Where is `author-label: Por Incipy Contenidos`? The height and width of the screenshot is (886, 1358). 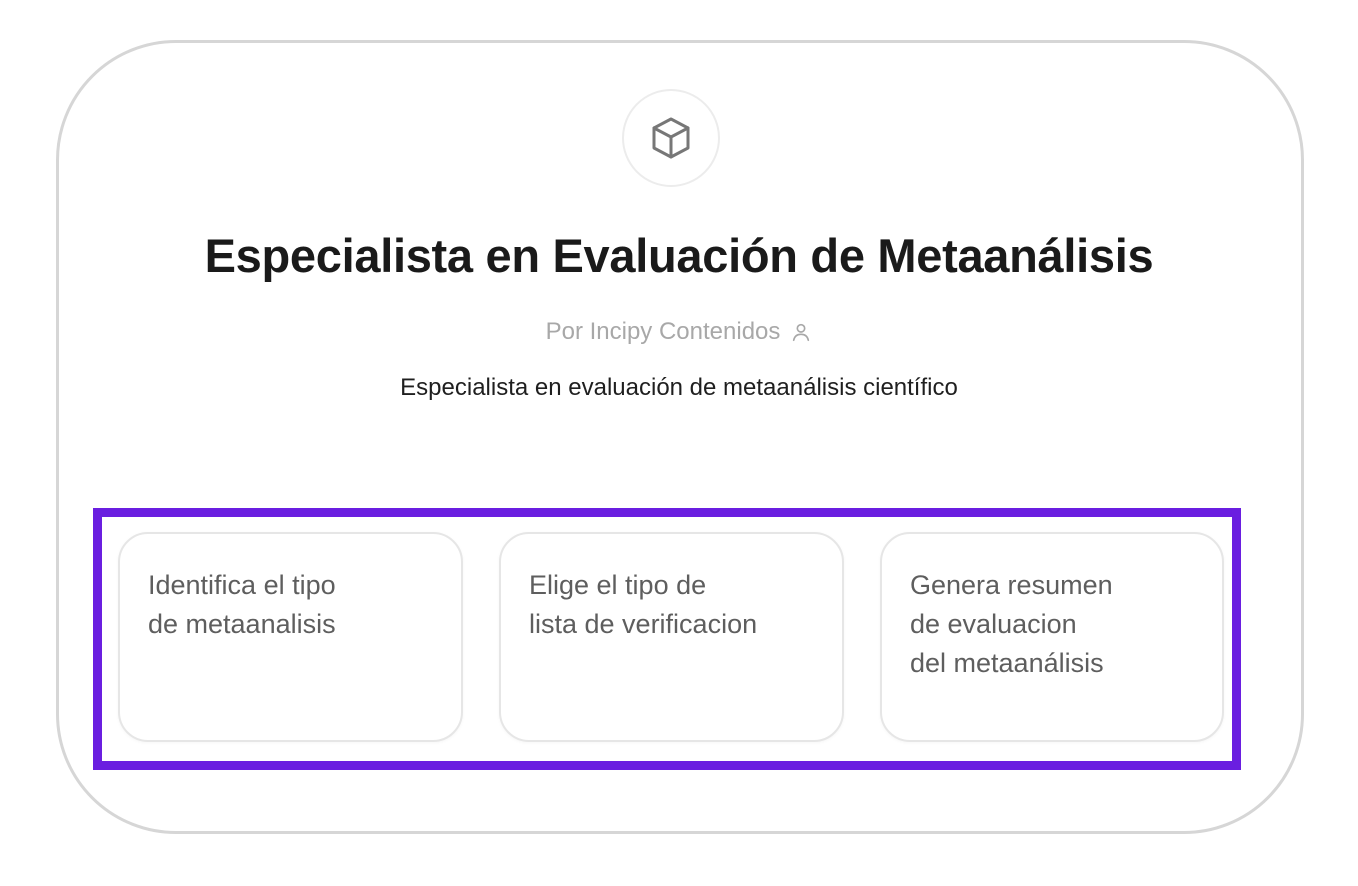
author-label: Por Incipy Contenidos is located at coordinates (663, 331).